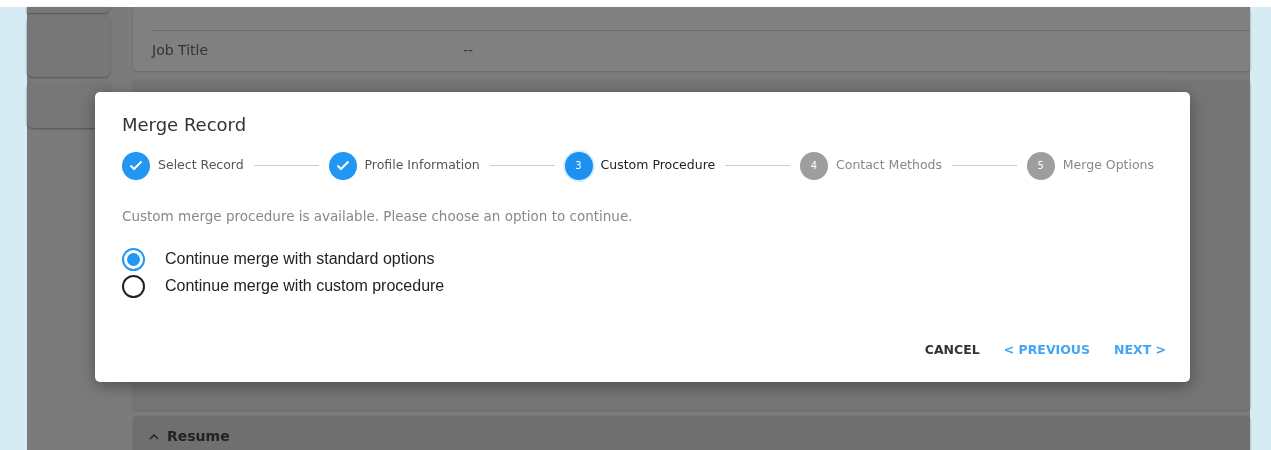  I want to click on dialog-title: Merge Record, so click(185, 125).